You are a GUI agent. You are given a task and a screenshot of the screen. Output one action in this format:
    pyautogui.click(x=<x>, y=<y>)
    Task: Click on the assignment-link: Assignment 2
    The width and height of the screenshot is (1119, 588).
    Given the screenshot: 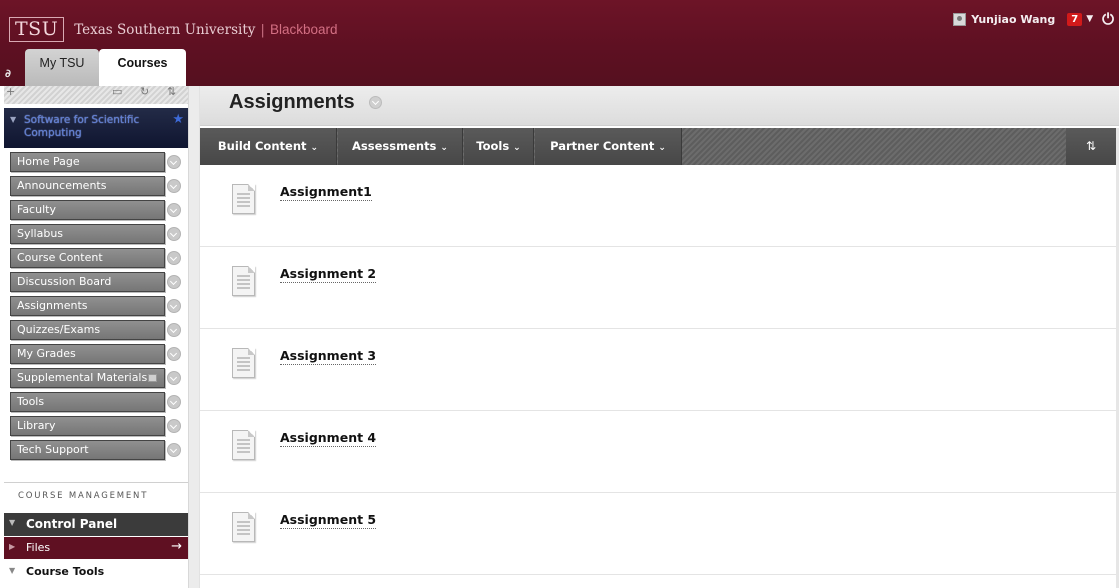 What is the action you would take?
    pyautogui.click(x=328, y=274)
    